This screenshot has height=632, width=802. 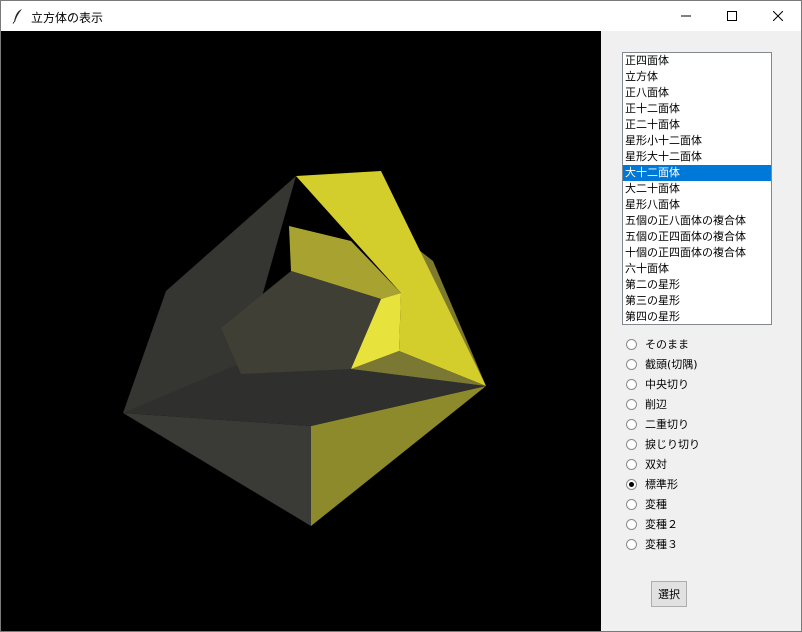 What do you see at coordinates (697, 301) in the screenshot?
I see `list-item: 第三の星形` at bounding box center [697, 301].